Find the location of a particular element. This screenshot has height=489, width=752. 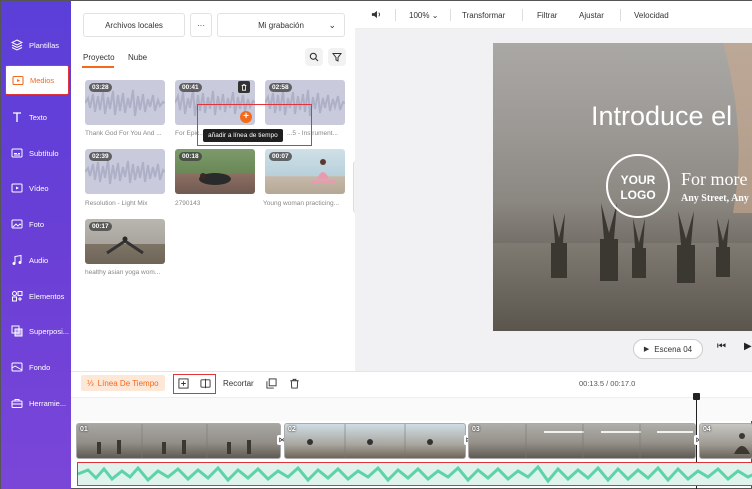

sidebar-item-label: Texto is located at coordinates (38, 117).